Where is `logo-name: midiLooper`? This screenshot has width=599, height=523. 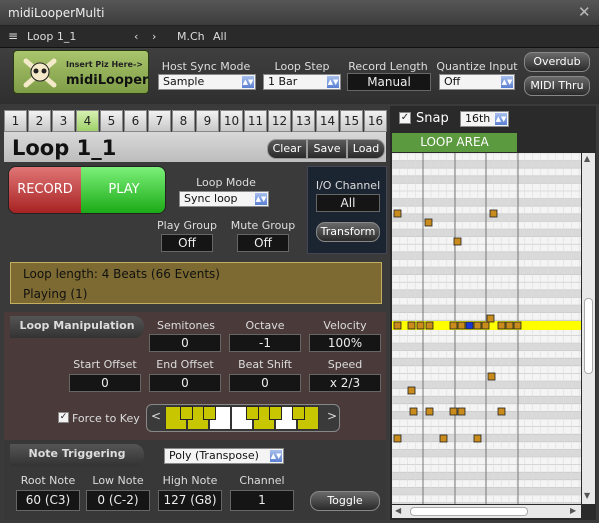 logo-name: midiLooper is located at coordinates (107, 80).